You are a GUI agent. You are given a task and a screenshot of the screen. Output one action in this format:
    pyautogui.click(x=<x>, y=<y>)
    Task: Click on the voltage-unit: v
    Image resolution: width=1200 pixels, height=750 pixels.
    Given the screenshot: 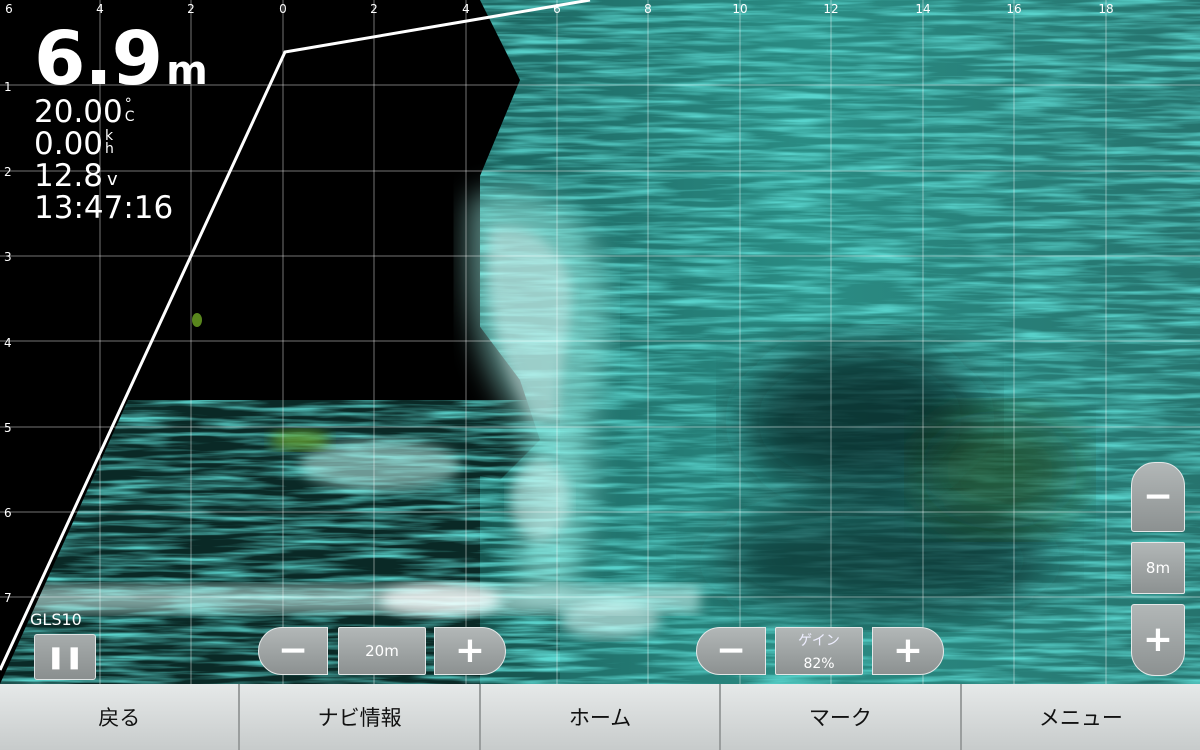 What is the action you would take?
    pyautogui.click(x=112, y=179)
    